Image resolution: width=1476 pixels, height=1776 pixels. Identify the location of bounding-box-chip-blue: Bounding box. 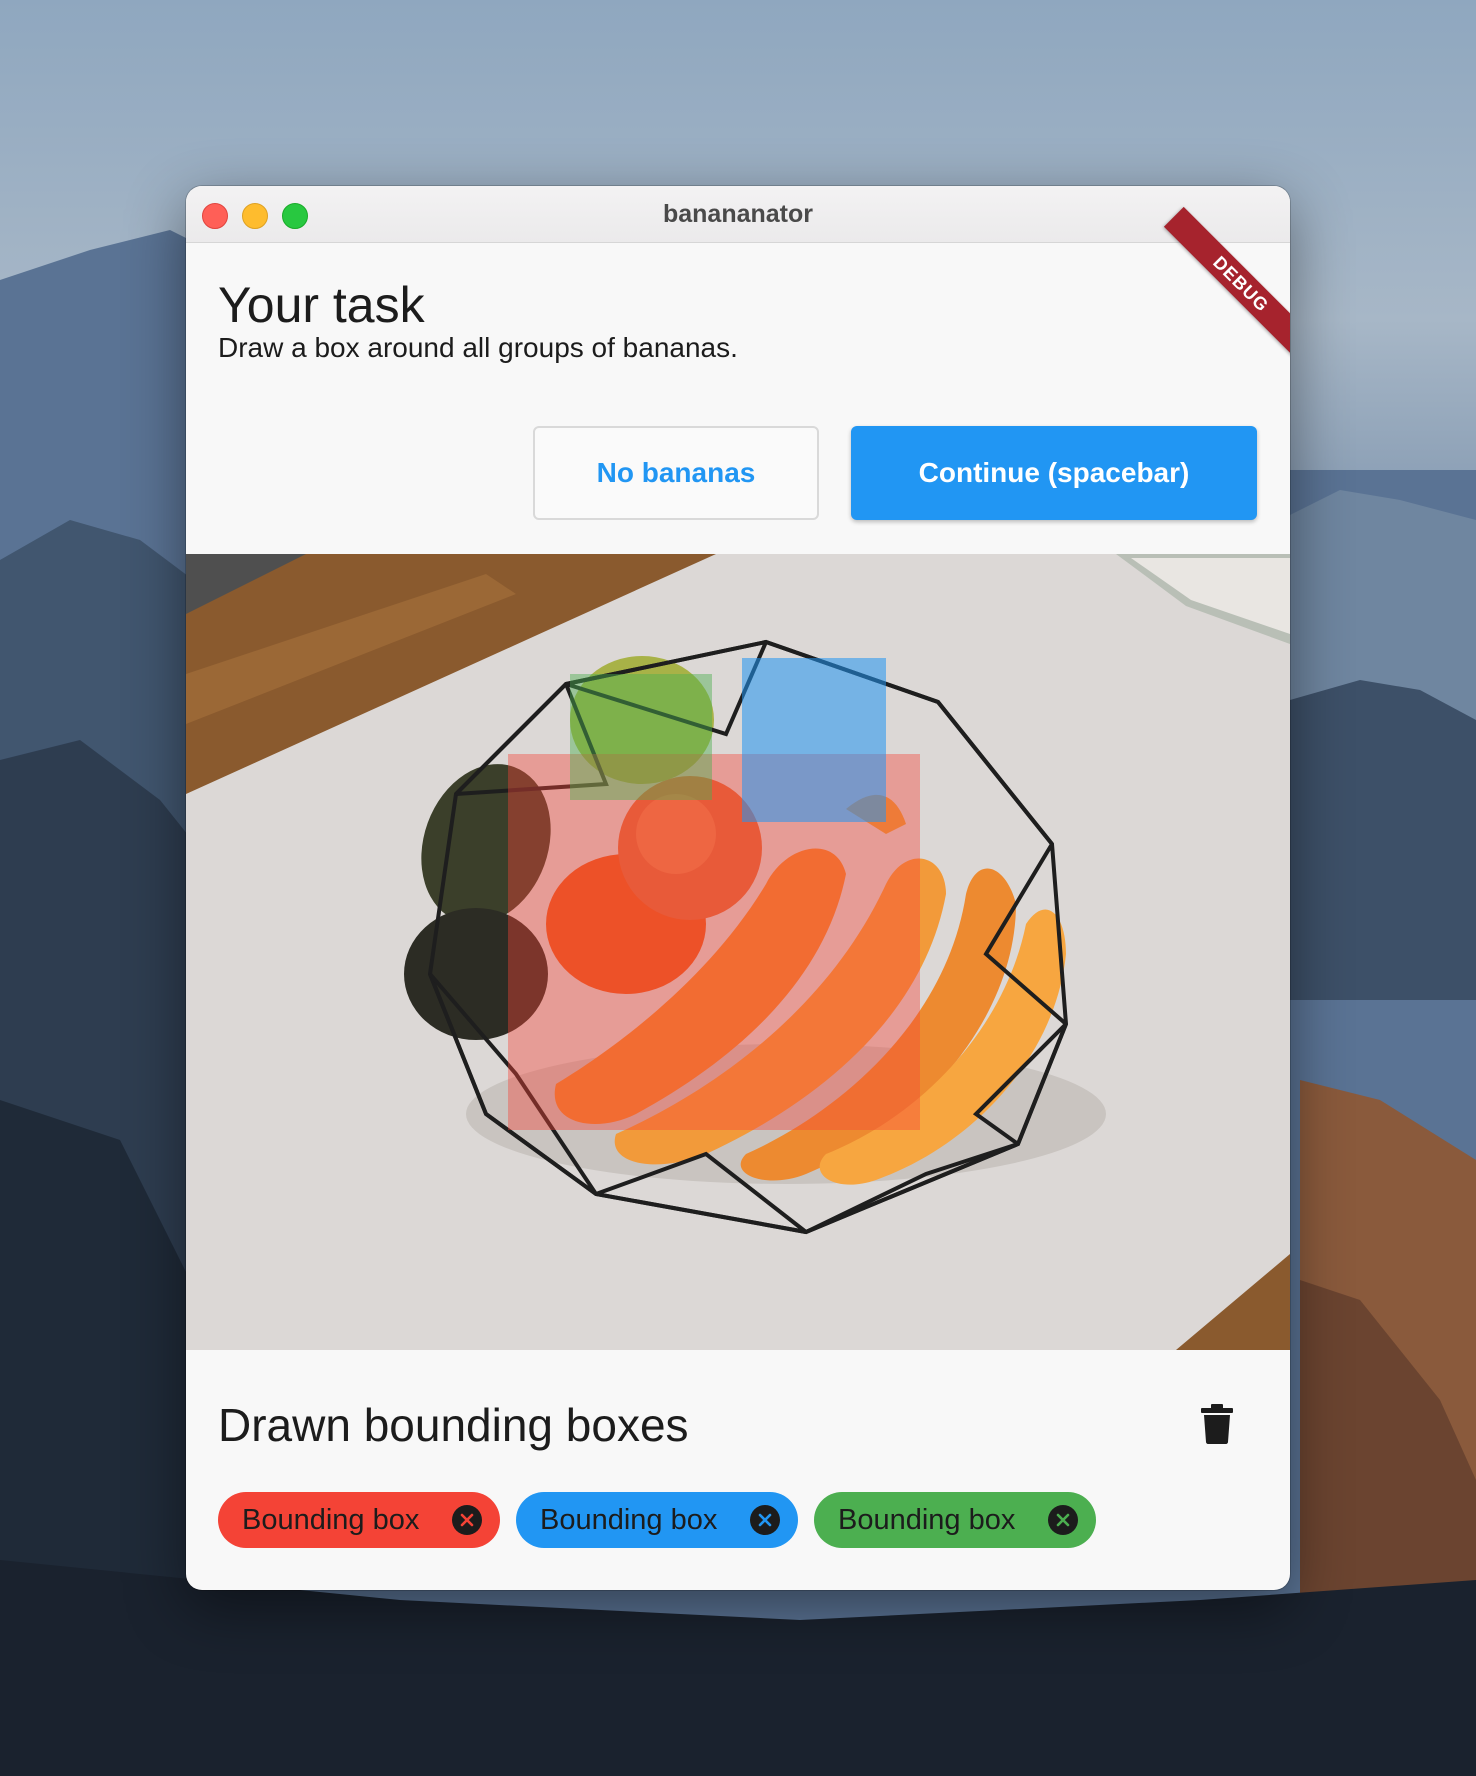
(657, 1520).